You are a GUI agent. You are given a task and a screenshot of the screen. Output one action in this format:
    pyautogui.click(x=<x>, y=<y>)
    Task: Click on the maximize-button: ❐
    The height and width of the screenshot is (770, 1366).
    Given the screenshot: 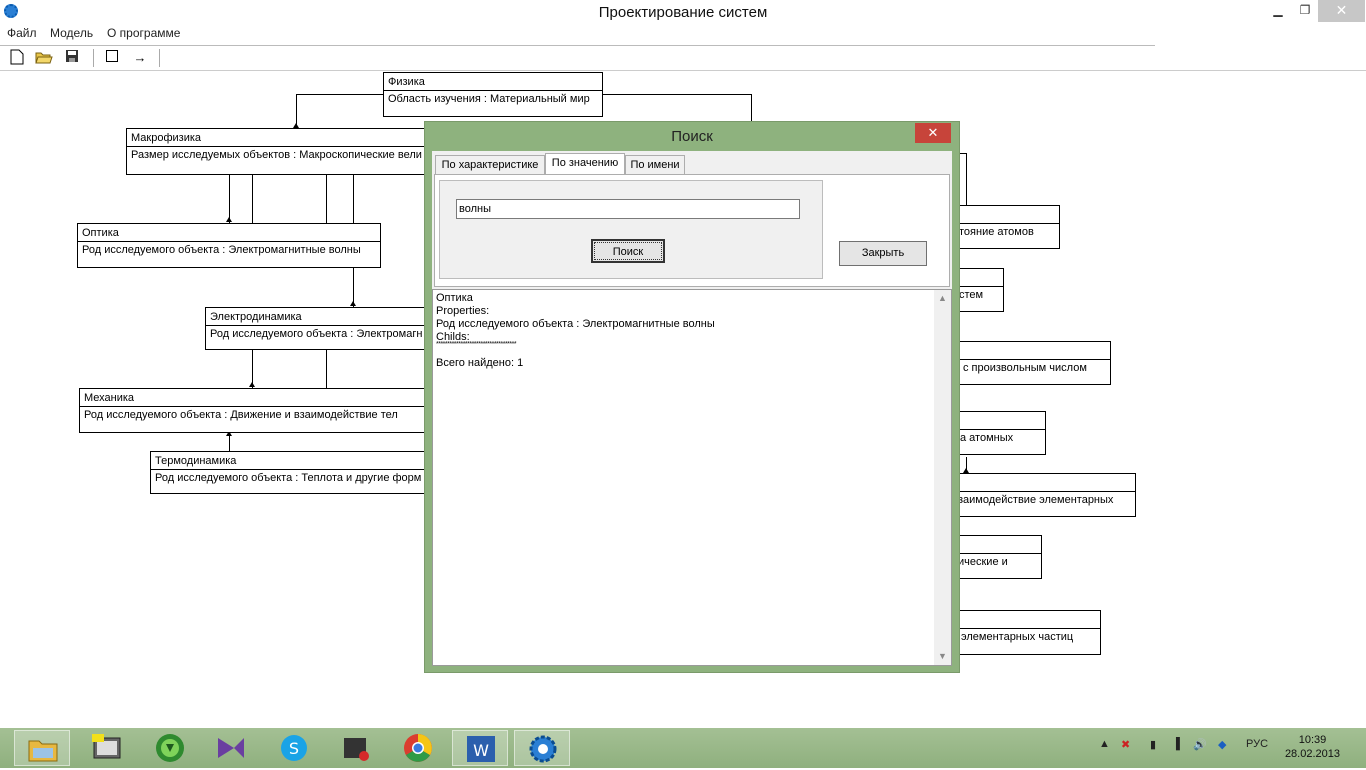 What is the action you would take?
    pyautogui.click(x=1305, y=11)
    